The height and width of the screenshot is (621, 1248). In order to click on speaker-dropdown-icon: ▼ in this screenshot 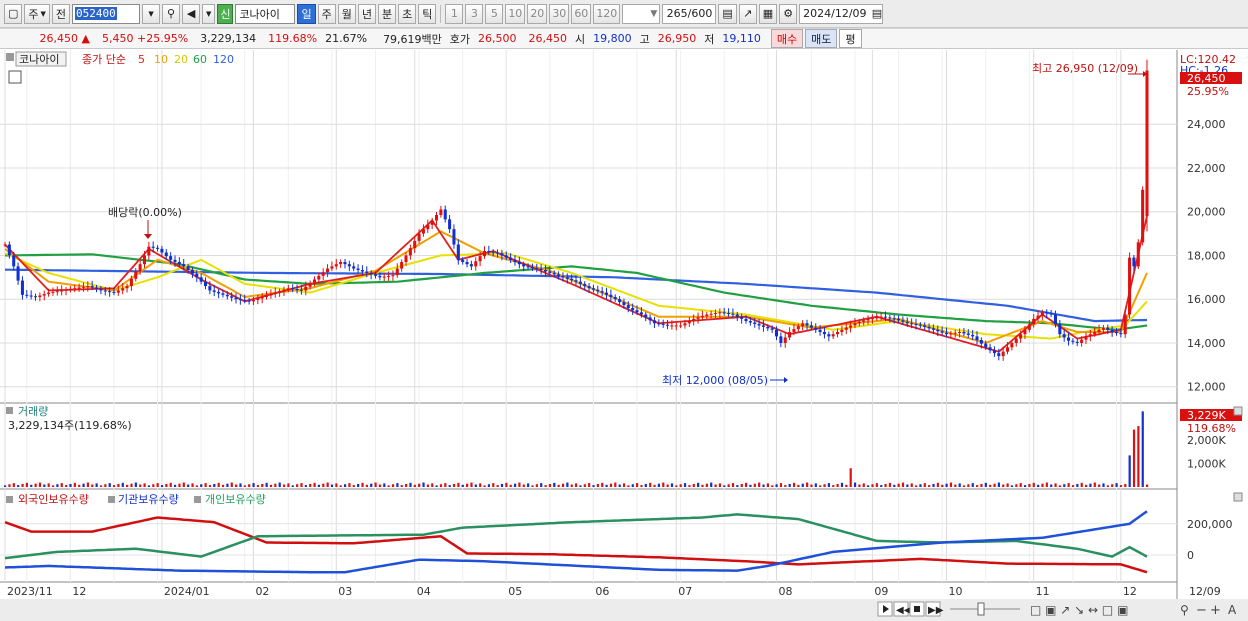, I will do `click(209, 13)`.